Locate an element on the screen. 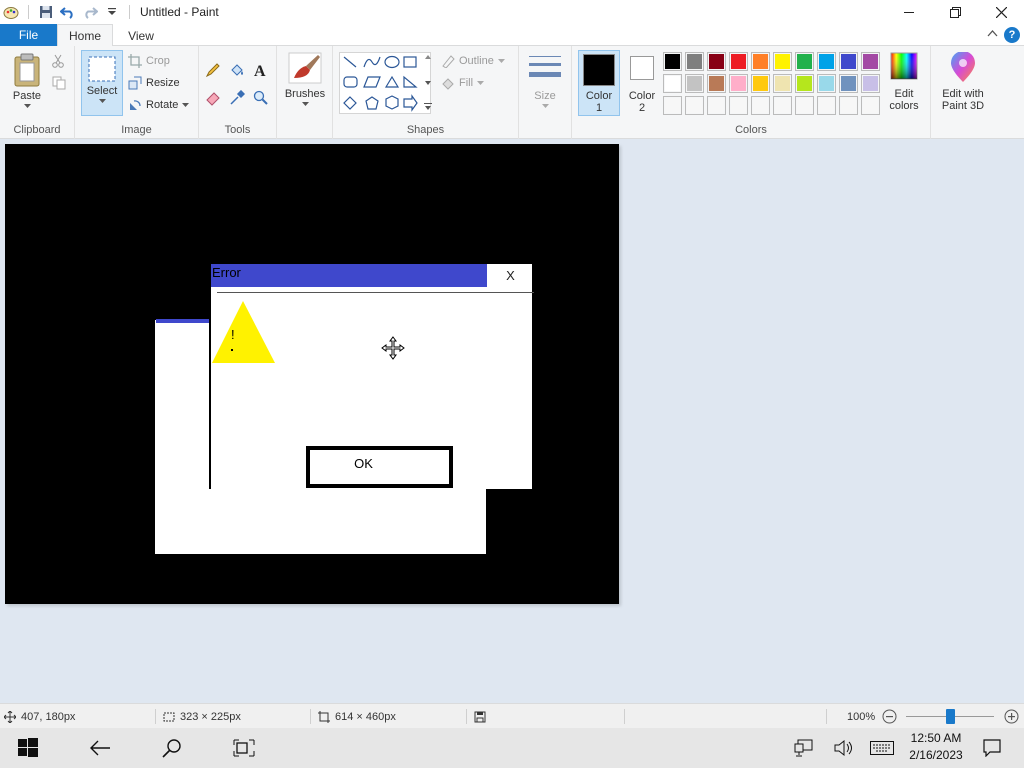 This screenshot has height=768, width=1024. fill-button: Fill is located at coordinates (463, 83).